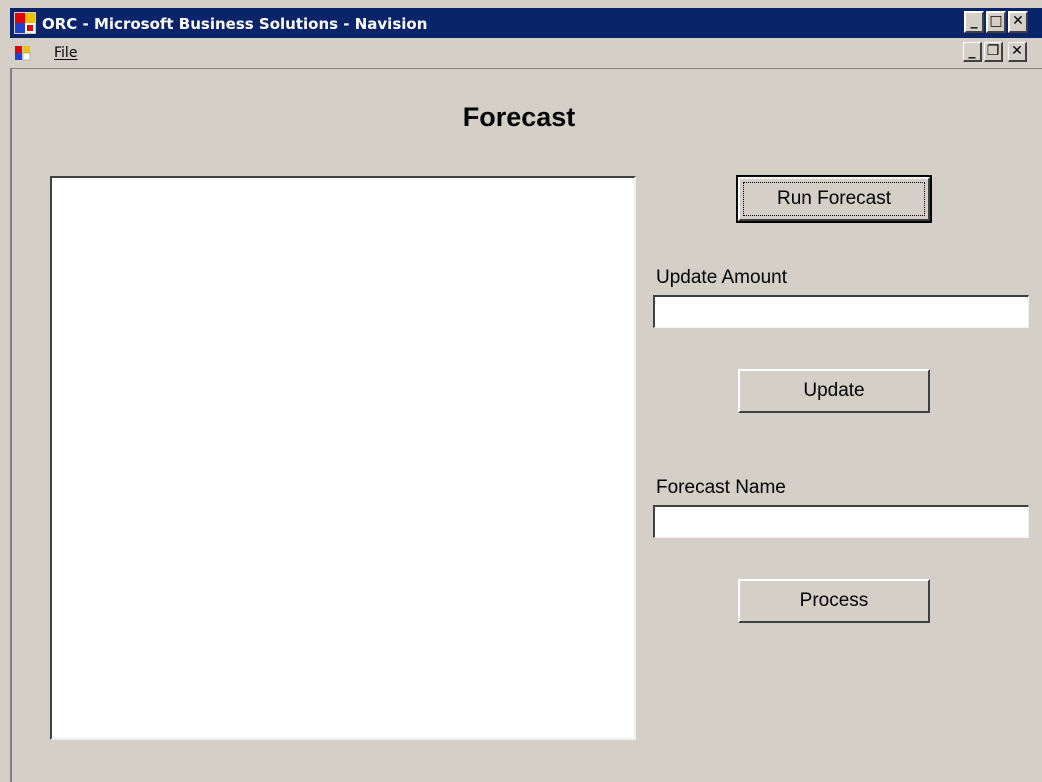  Describe the element at coordinates (841, 521) in the screenshot. I see `forecast-name-input` at that location.